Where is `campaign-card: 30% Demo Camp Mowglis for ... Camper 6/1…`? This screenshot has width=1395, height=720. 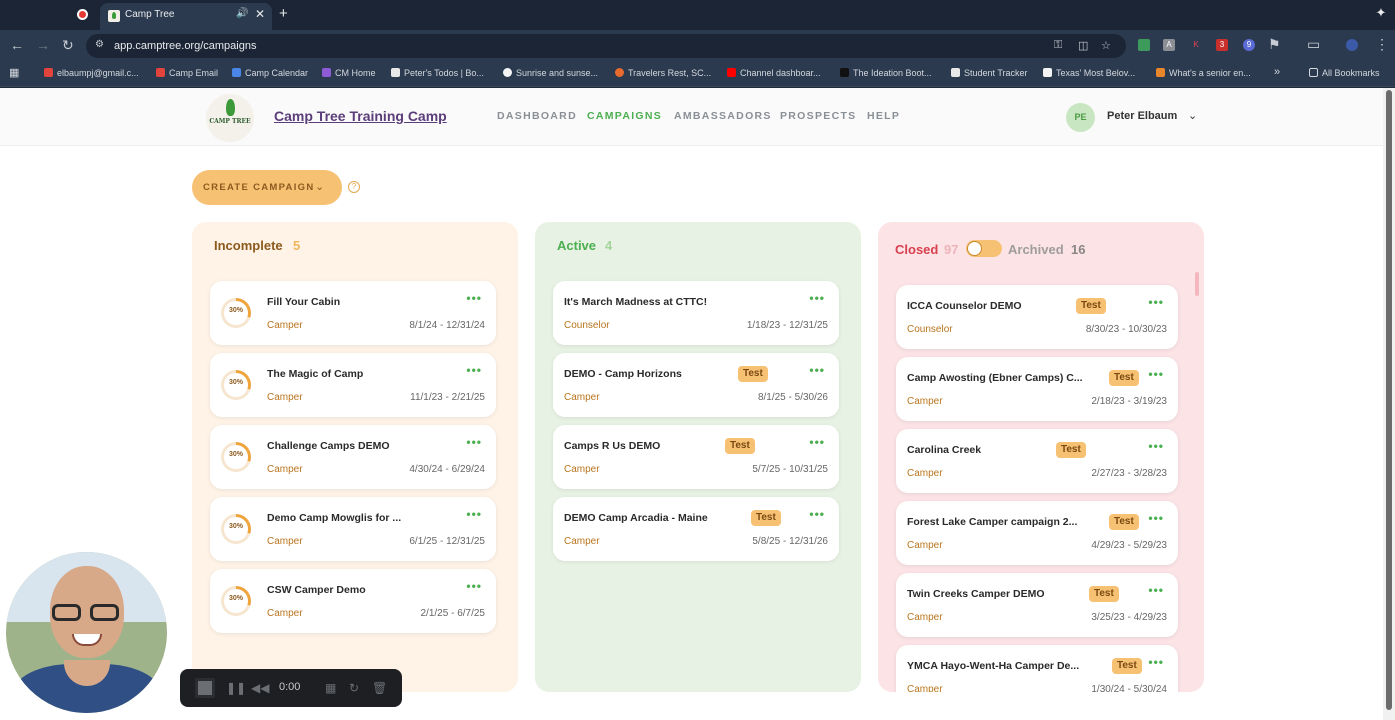
campaign-card: 30% Demo Camp Mowglis for ... Camper 6/1… is located at coordinates (353, 529).